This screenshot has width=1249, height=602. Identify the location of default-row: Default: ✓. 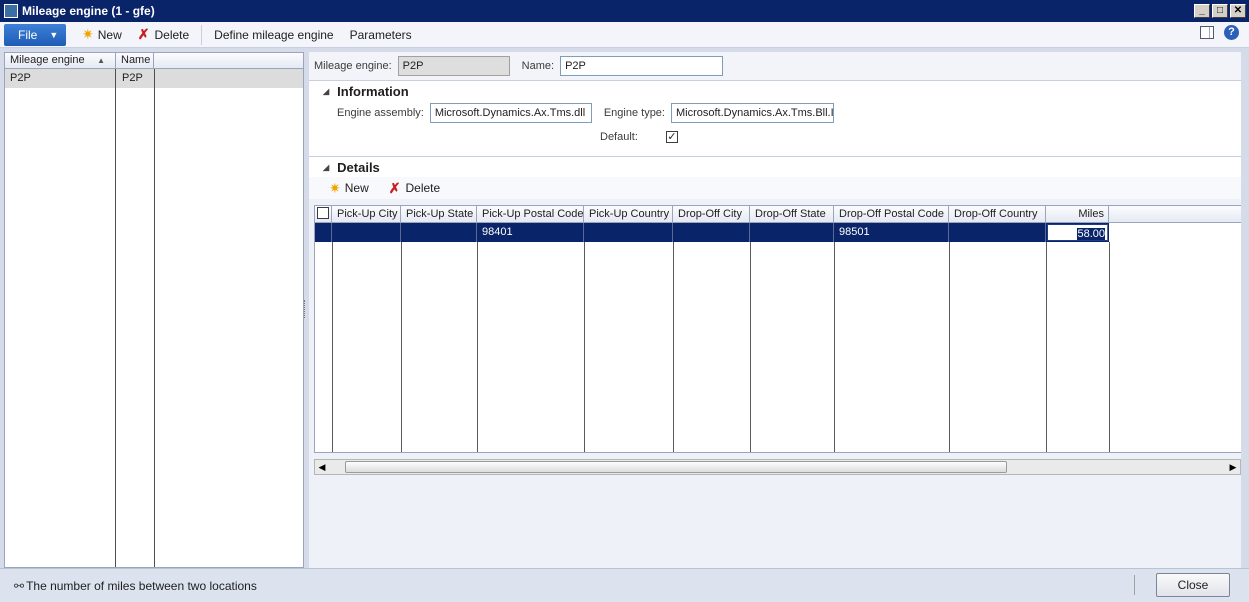
(775, 137).